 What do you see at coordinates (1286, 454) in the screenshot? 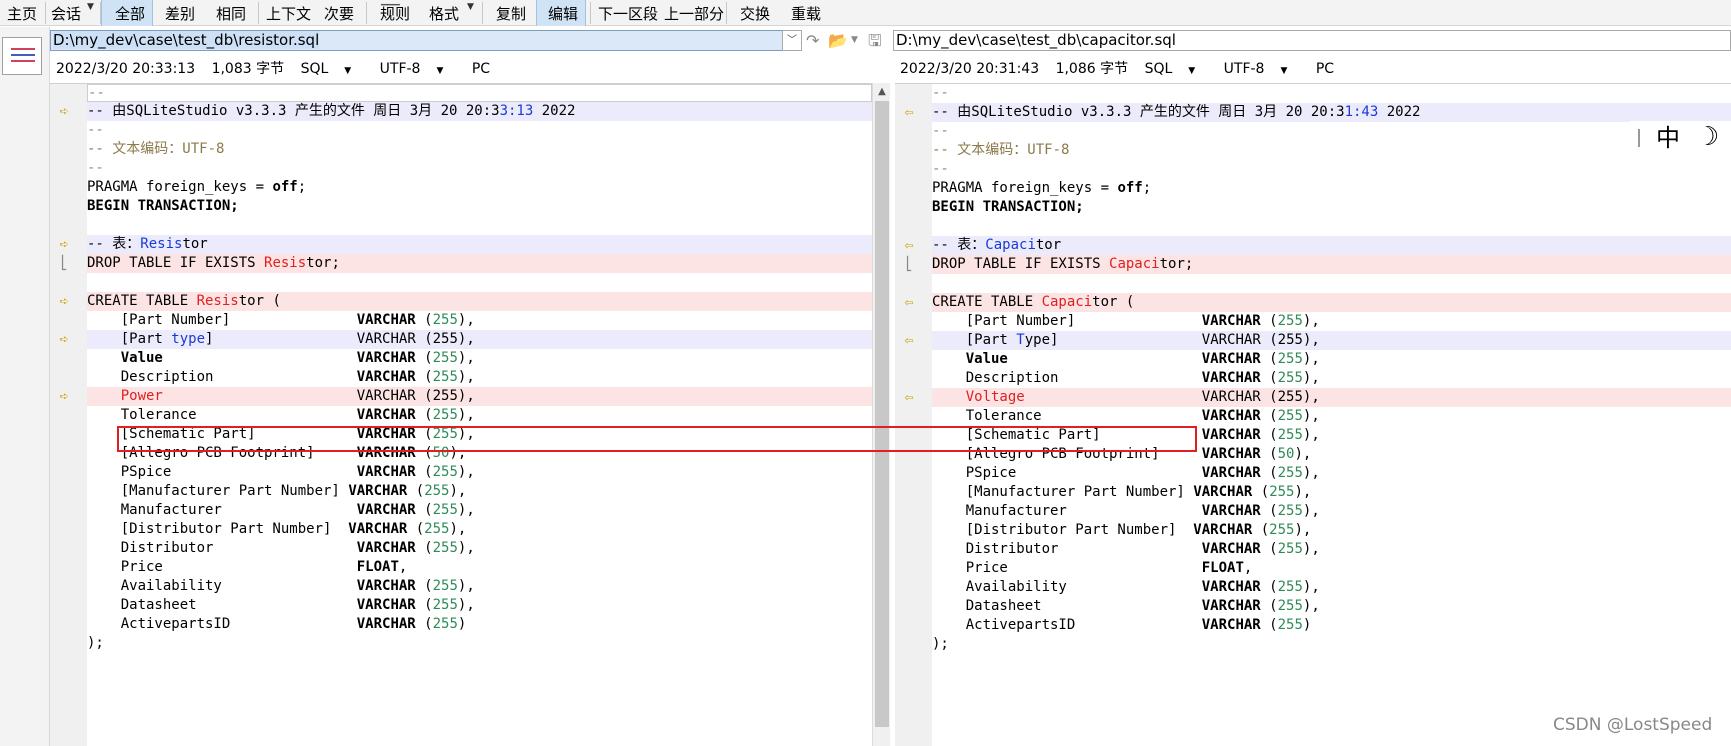
I see `column-size: 50` at bounding box center [1286, 454].